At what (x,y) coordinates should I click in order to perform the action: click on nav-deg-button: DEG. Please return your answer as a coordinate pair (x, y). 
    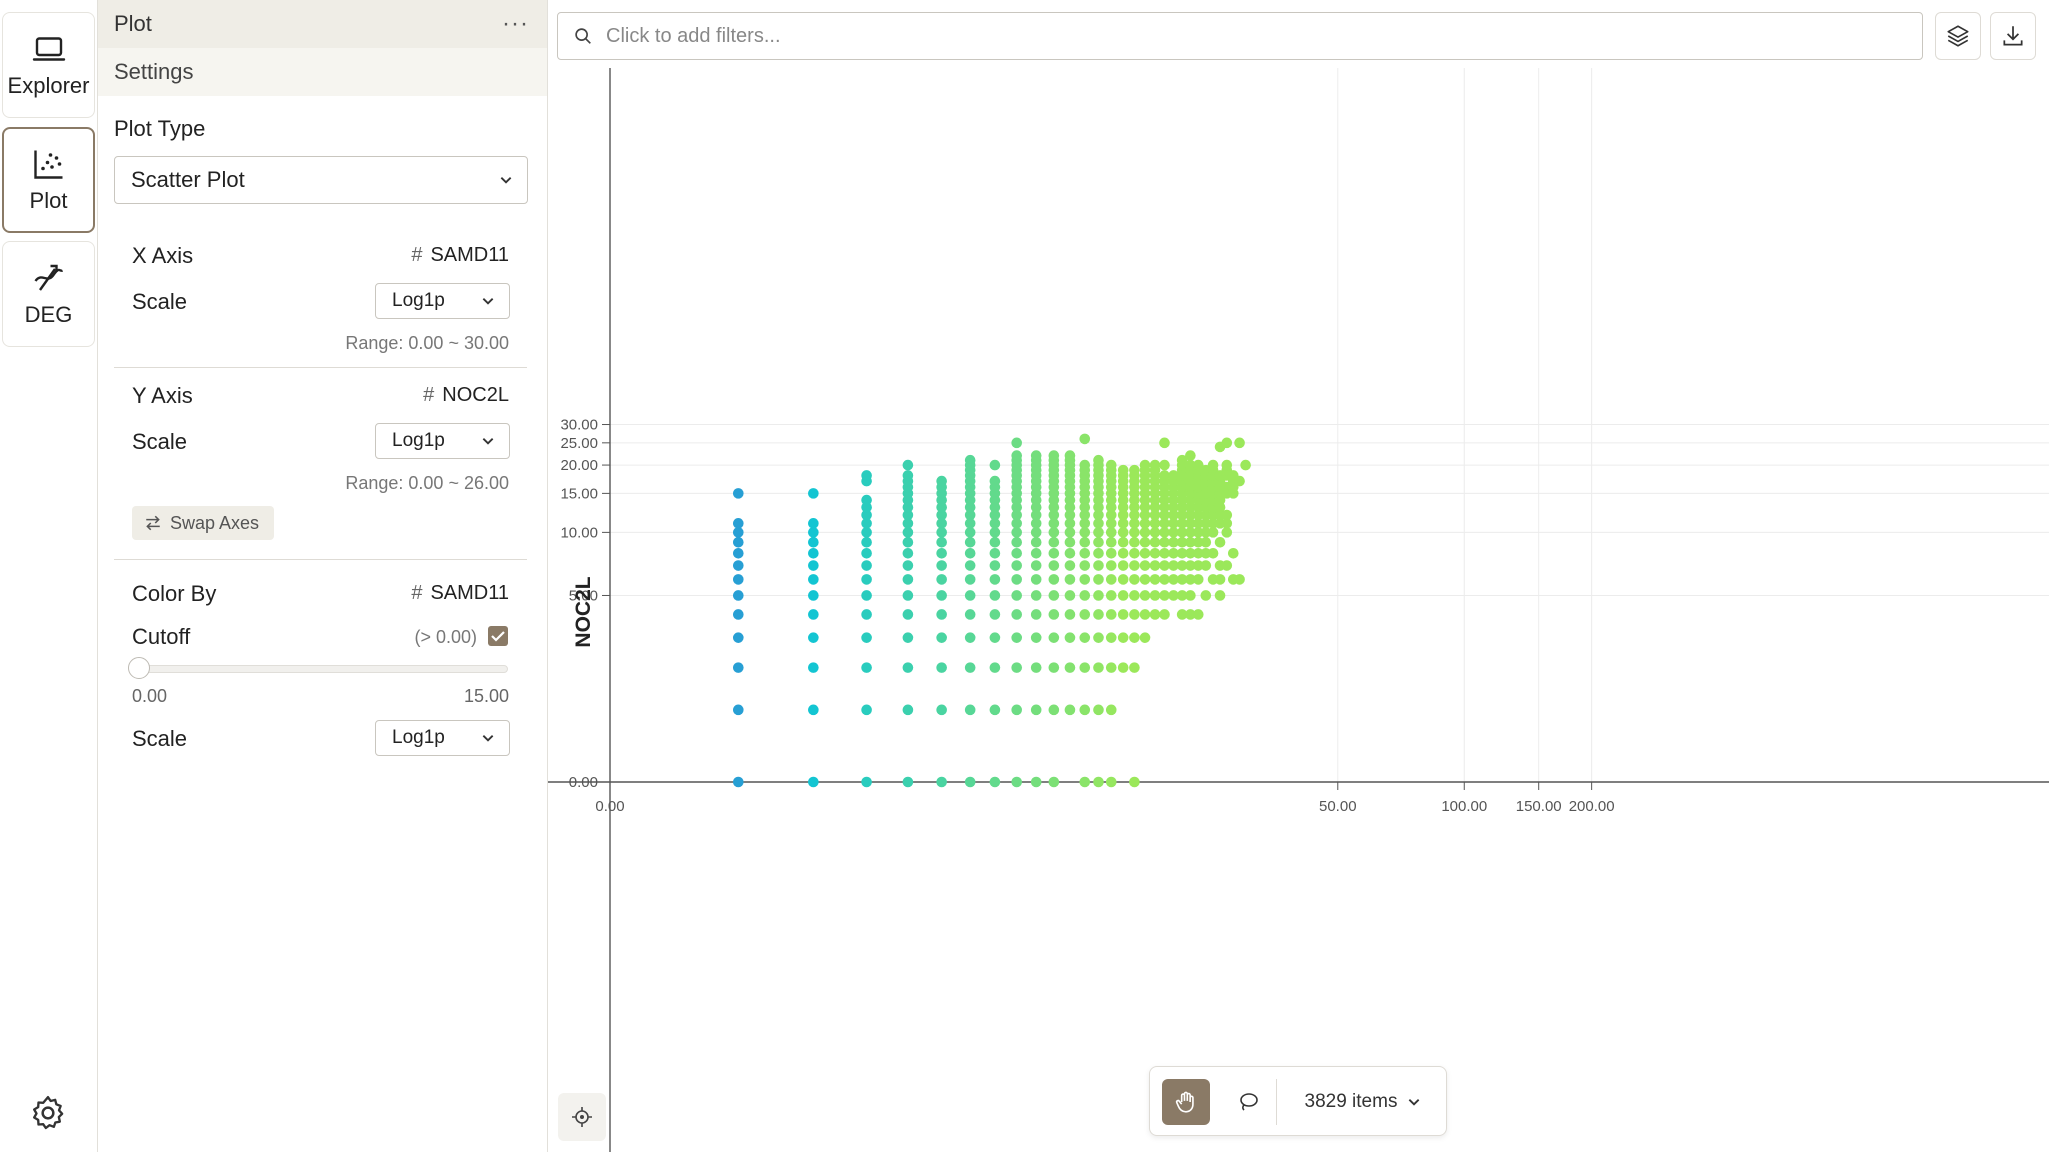
    Looking at the image, I should click on (48, 294).